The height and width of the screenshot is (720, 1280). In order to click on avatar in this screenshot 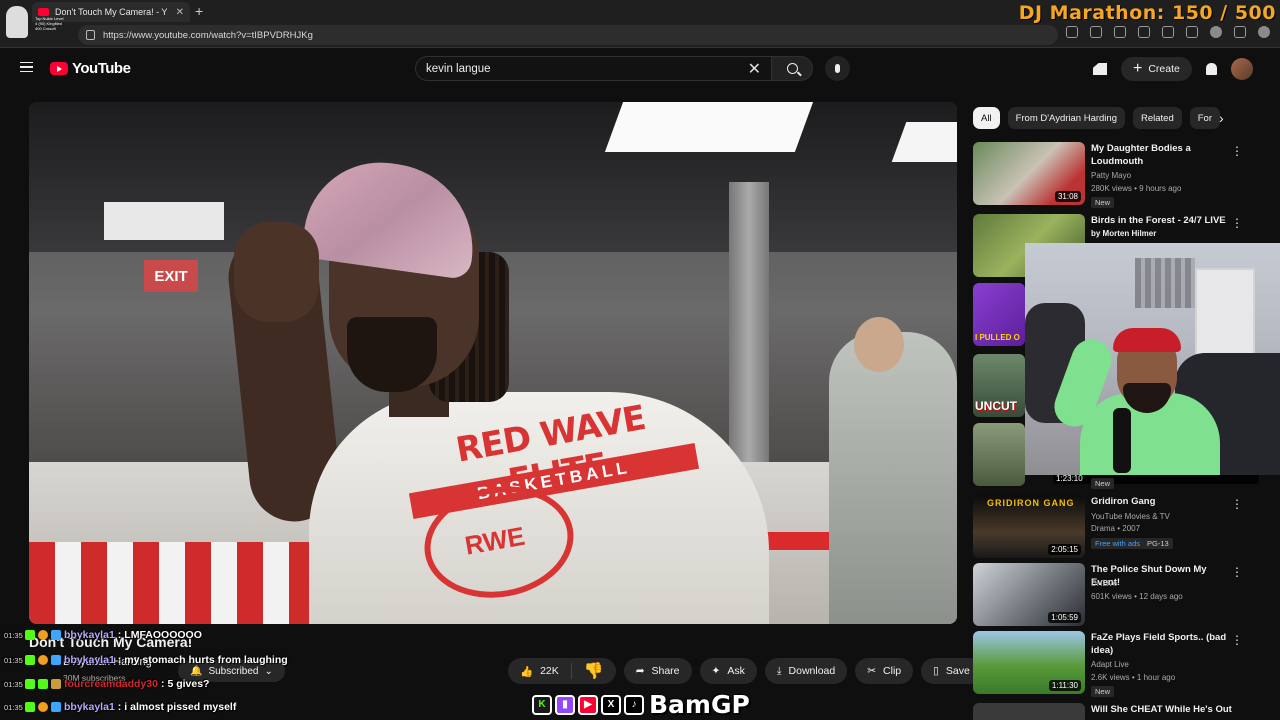, I will do `click(1241, 69)`.